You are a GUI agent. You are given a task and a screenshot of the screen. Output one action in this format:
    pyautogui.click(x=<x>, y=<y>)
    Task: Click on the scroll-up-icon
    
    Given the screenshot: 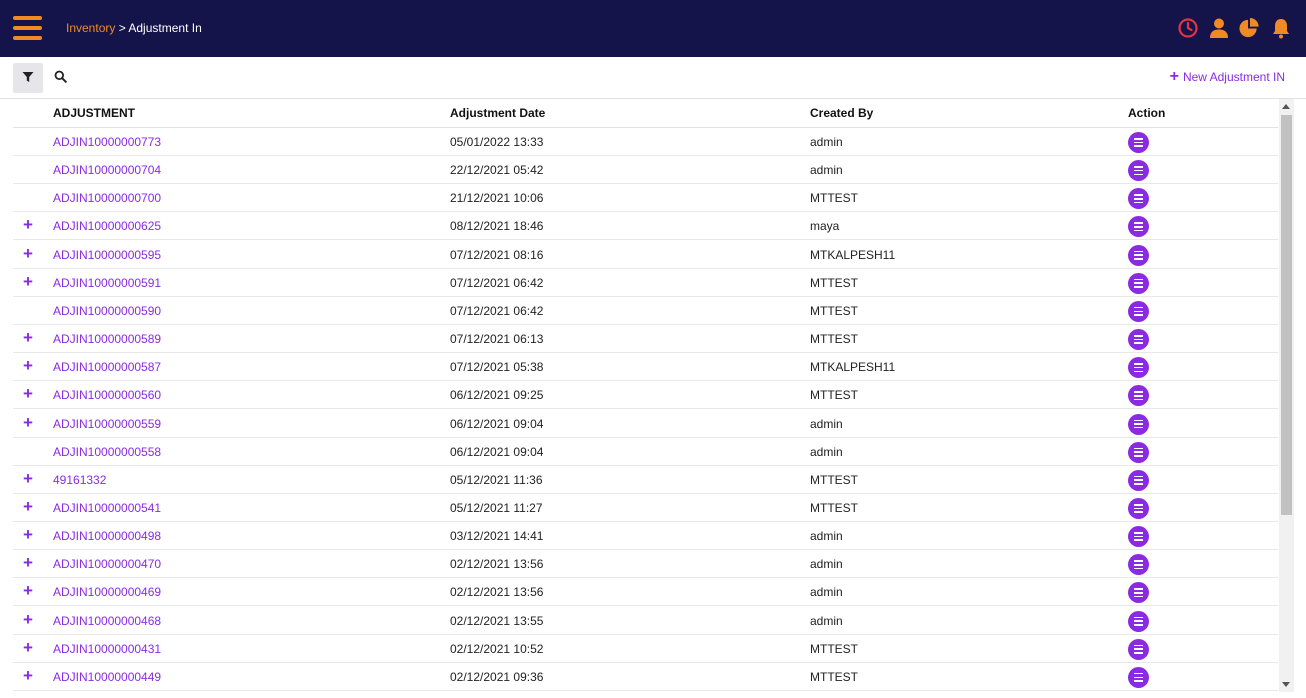 What is the action you would take?
    pyautogui.click(x=1286, y=106)
    